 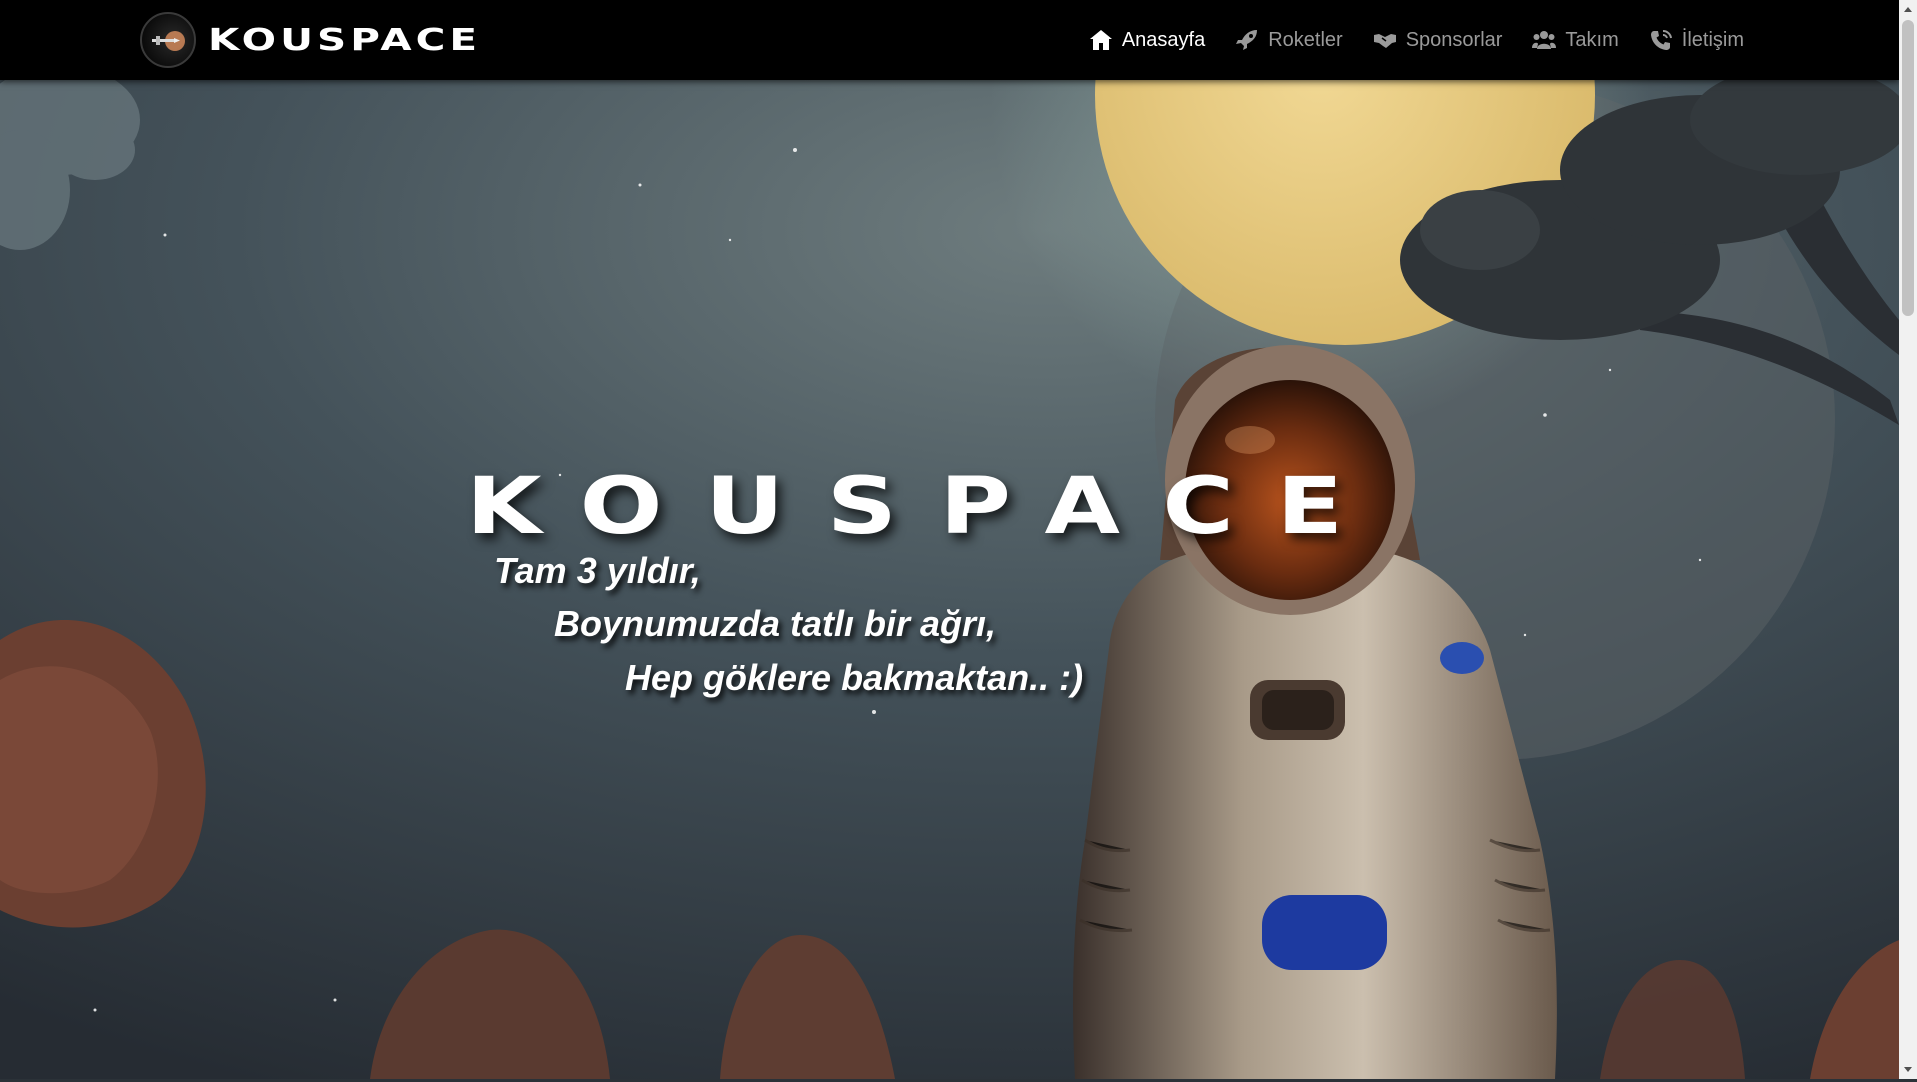 What do you see at coordinates (1661, 40) in the screenshot?
I see `phone-icon` at bounding box center [1661, 40].